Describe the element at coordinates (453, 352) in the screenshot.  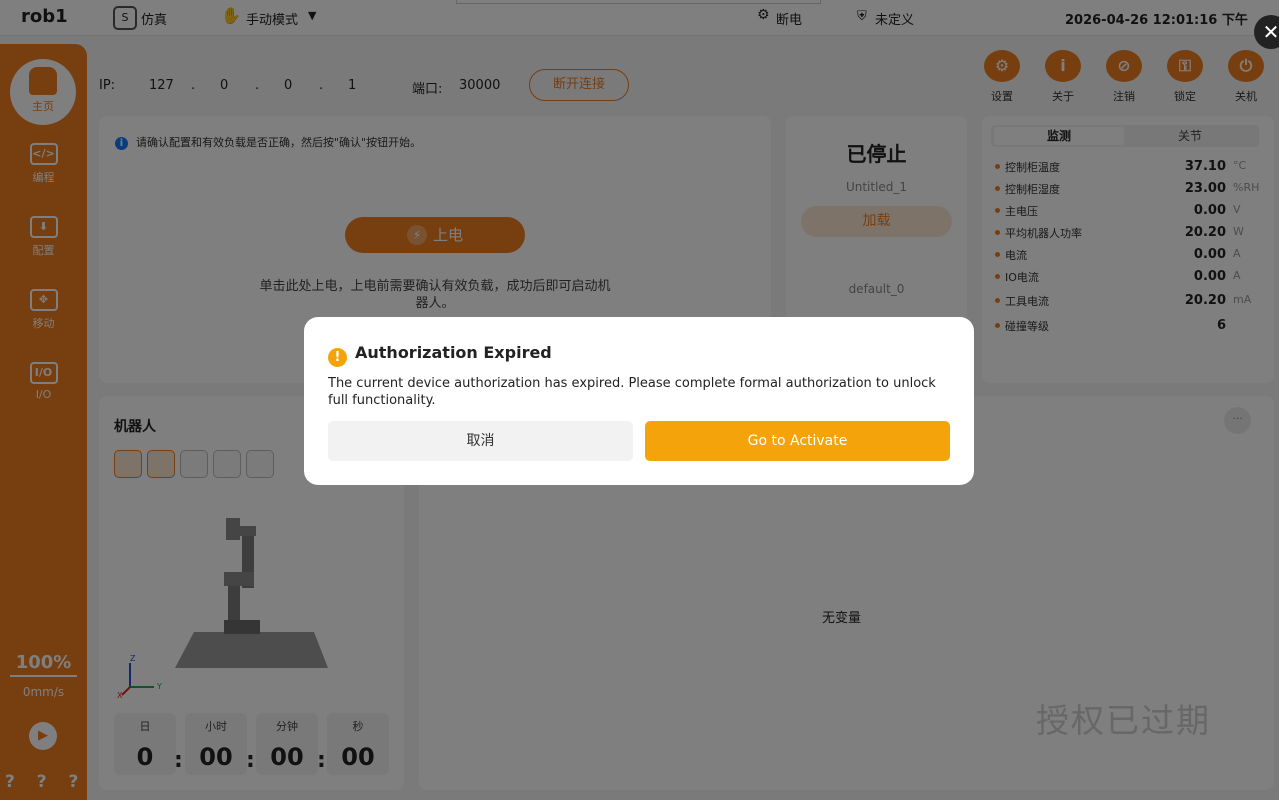
I see `dialog-title-text: Authorization Expired` at that location.